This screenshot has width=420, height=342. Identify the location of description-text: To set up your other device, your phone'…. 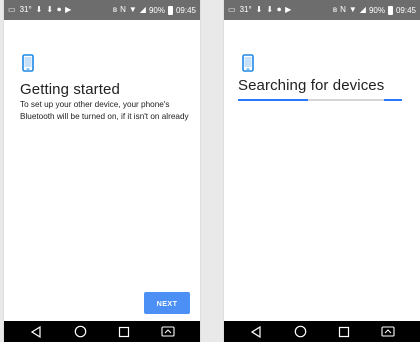
(104, 110).